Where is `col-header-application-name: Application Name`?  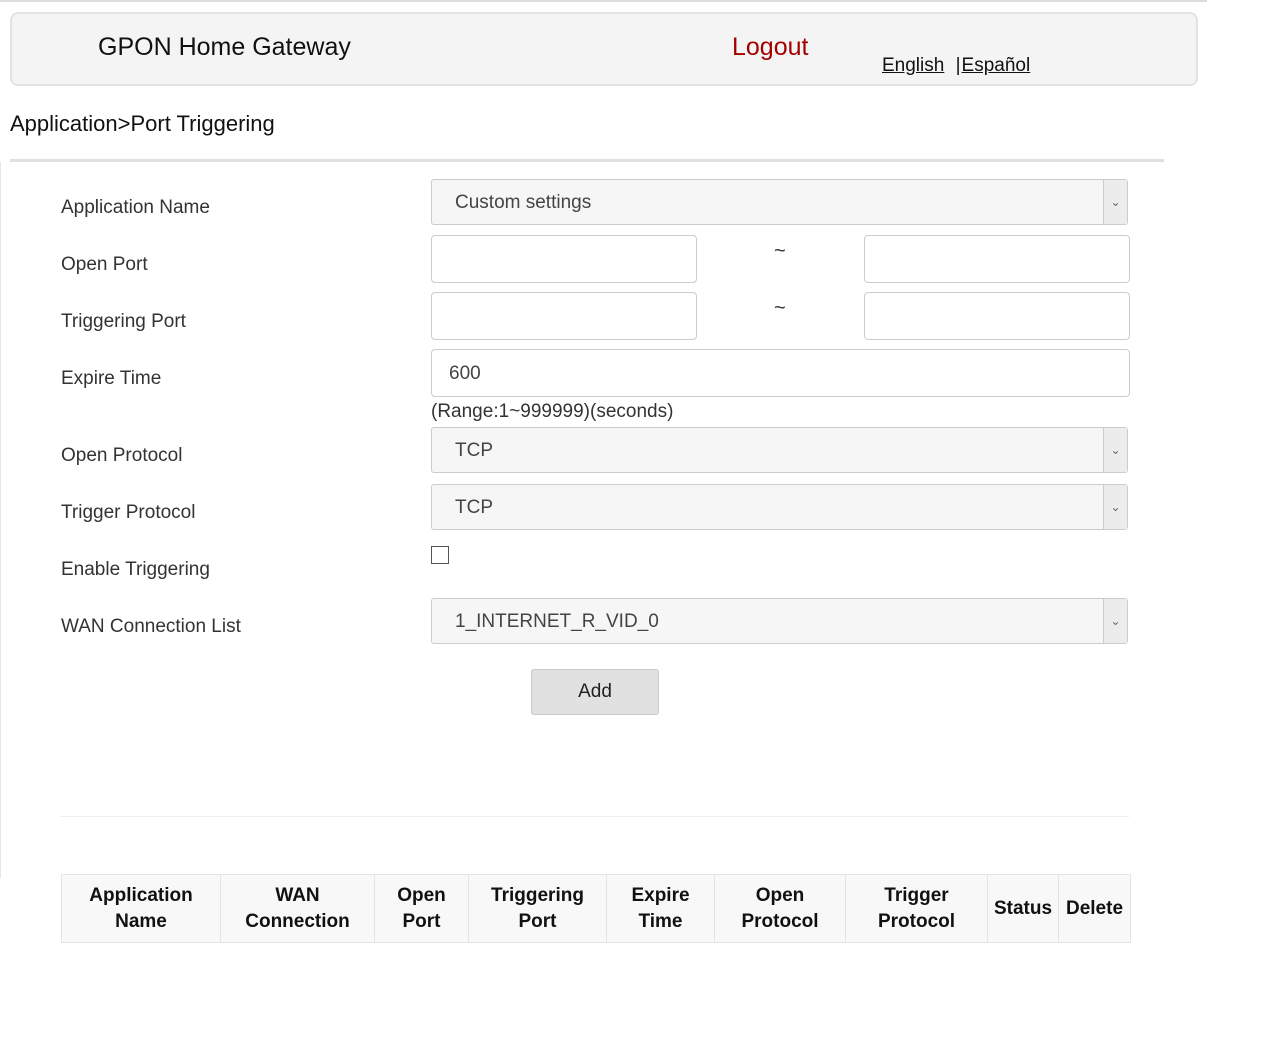
col-header-application-name: Application Name is located at coordinates (141, 908).